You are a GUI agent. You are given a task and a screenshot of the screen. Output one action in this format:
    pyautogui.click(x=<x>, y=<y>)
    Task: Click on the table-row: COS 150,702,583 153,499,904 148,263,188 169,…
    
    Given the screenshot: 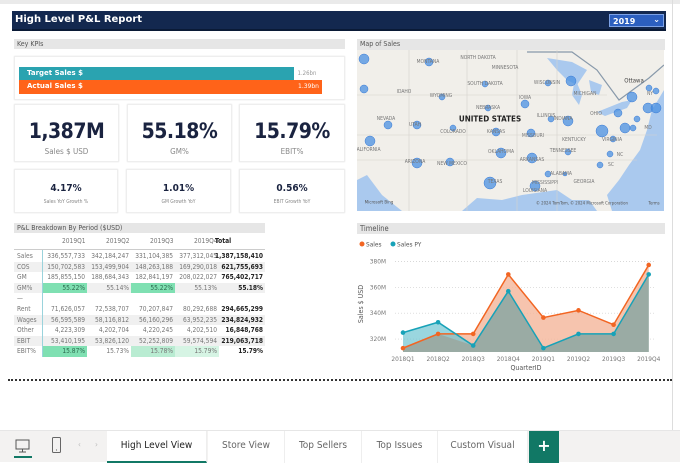 What is the action you would take?
    pyautogui.click(x=139, y=267)
    